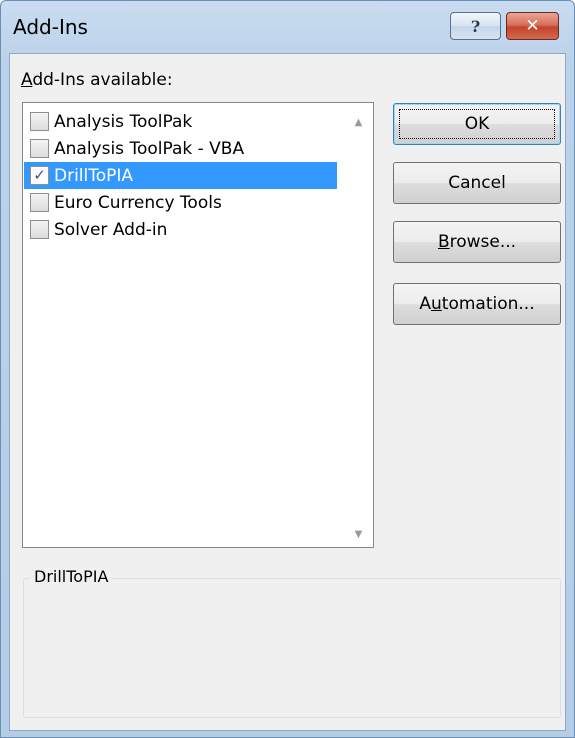  Describe the element at coordinates (287, 27) in the screenshot. I see `title-bar: Add-Ins ? ✕` at that location.